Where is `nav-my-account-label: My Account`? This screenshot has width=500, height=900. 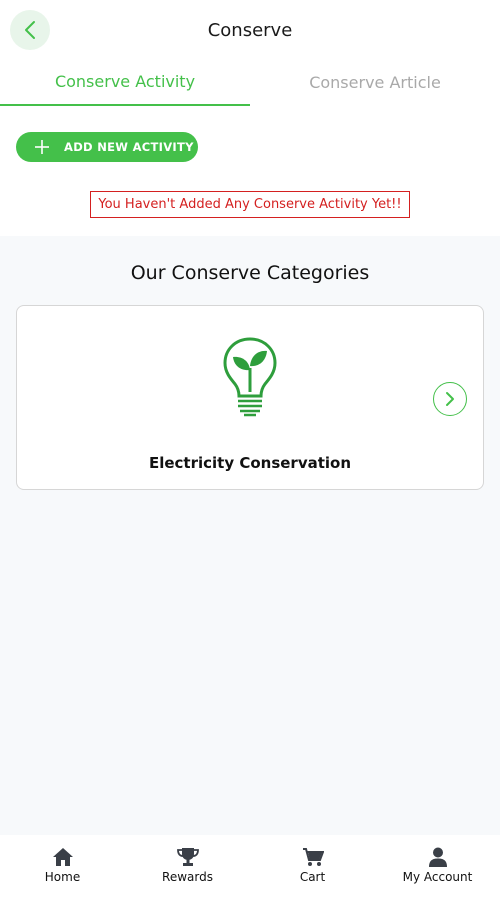 nav-my-account-label: My Account is located at coordinates (437, 877).